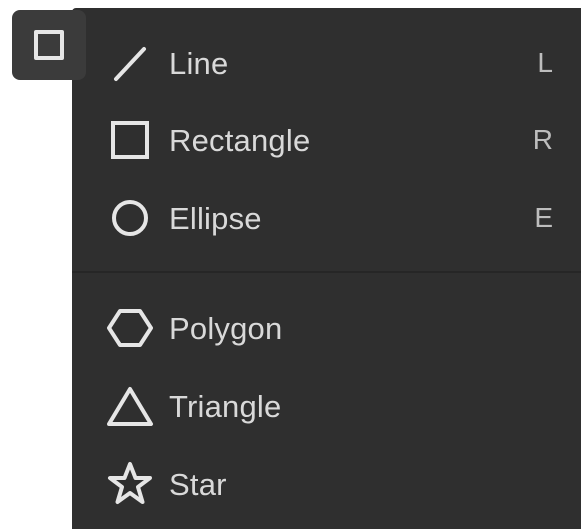 The width and height of the screenshot is (581, 529). I want to click on menu-item-shortcut: E, so click(543, 217).